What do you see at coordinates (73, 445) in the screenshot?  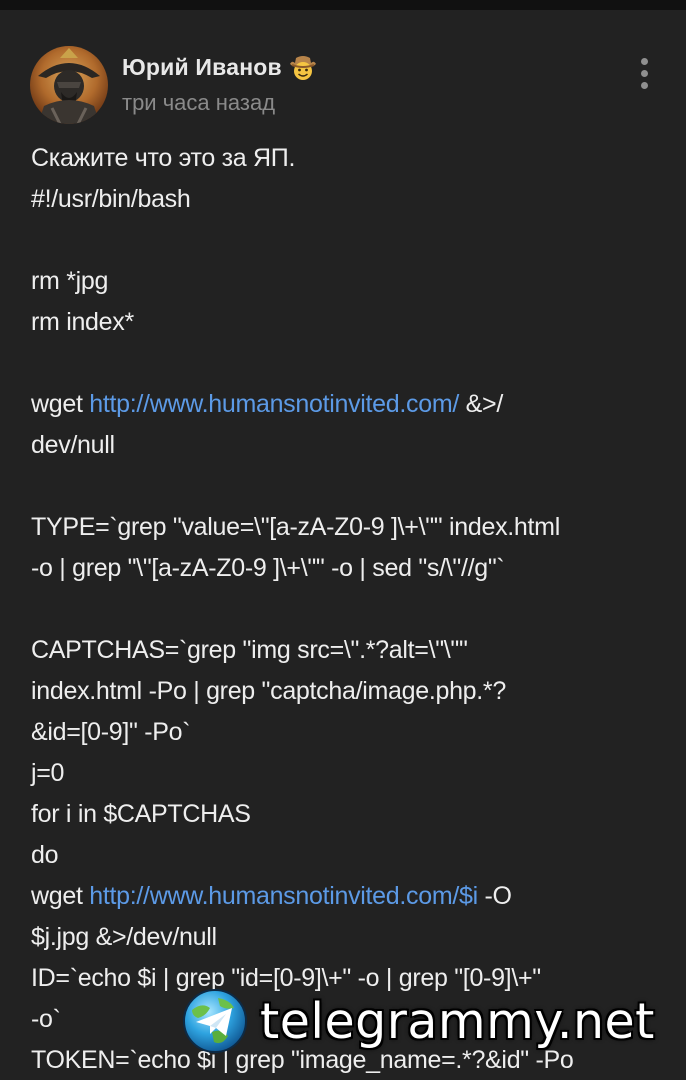 I see `post-text-segment: dev/null` at bounding box center [73, 445].